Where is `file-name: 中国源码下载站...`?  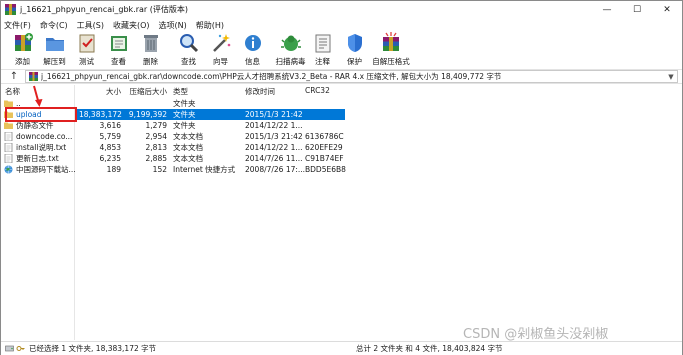
file-name: 中国源码下载站... is located at coordinates (46, 169).